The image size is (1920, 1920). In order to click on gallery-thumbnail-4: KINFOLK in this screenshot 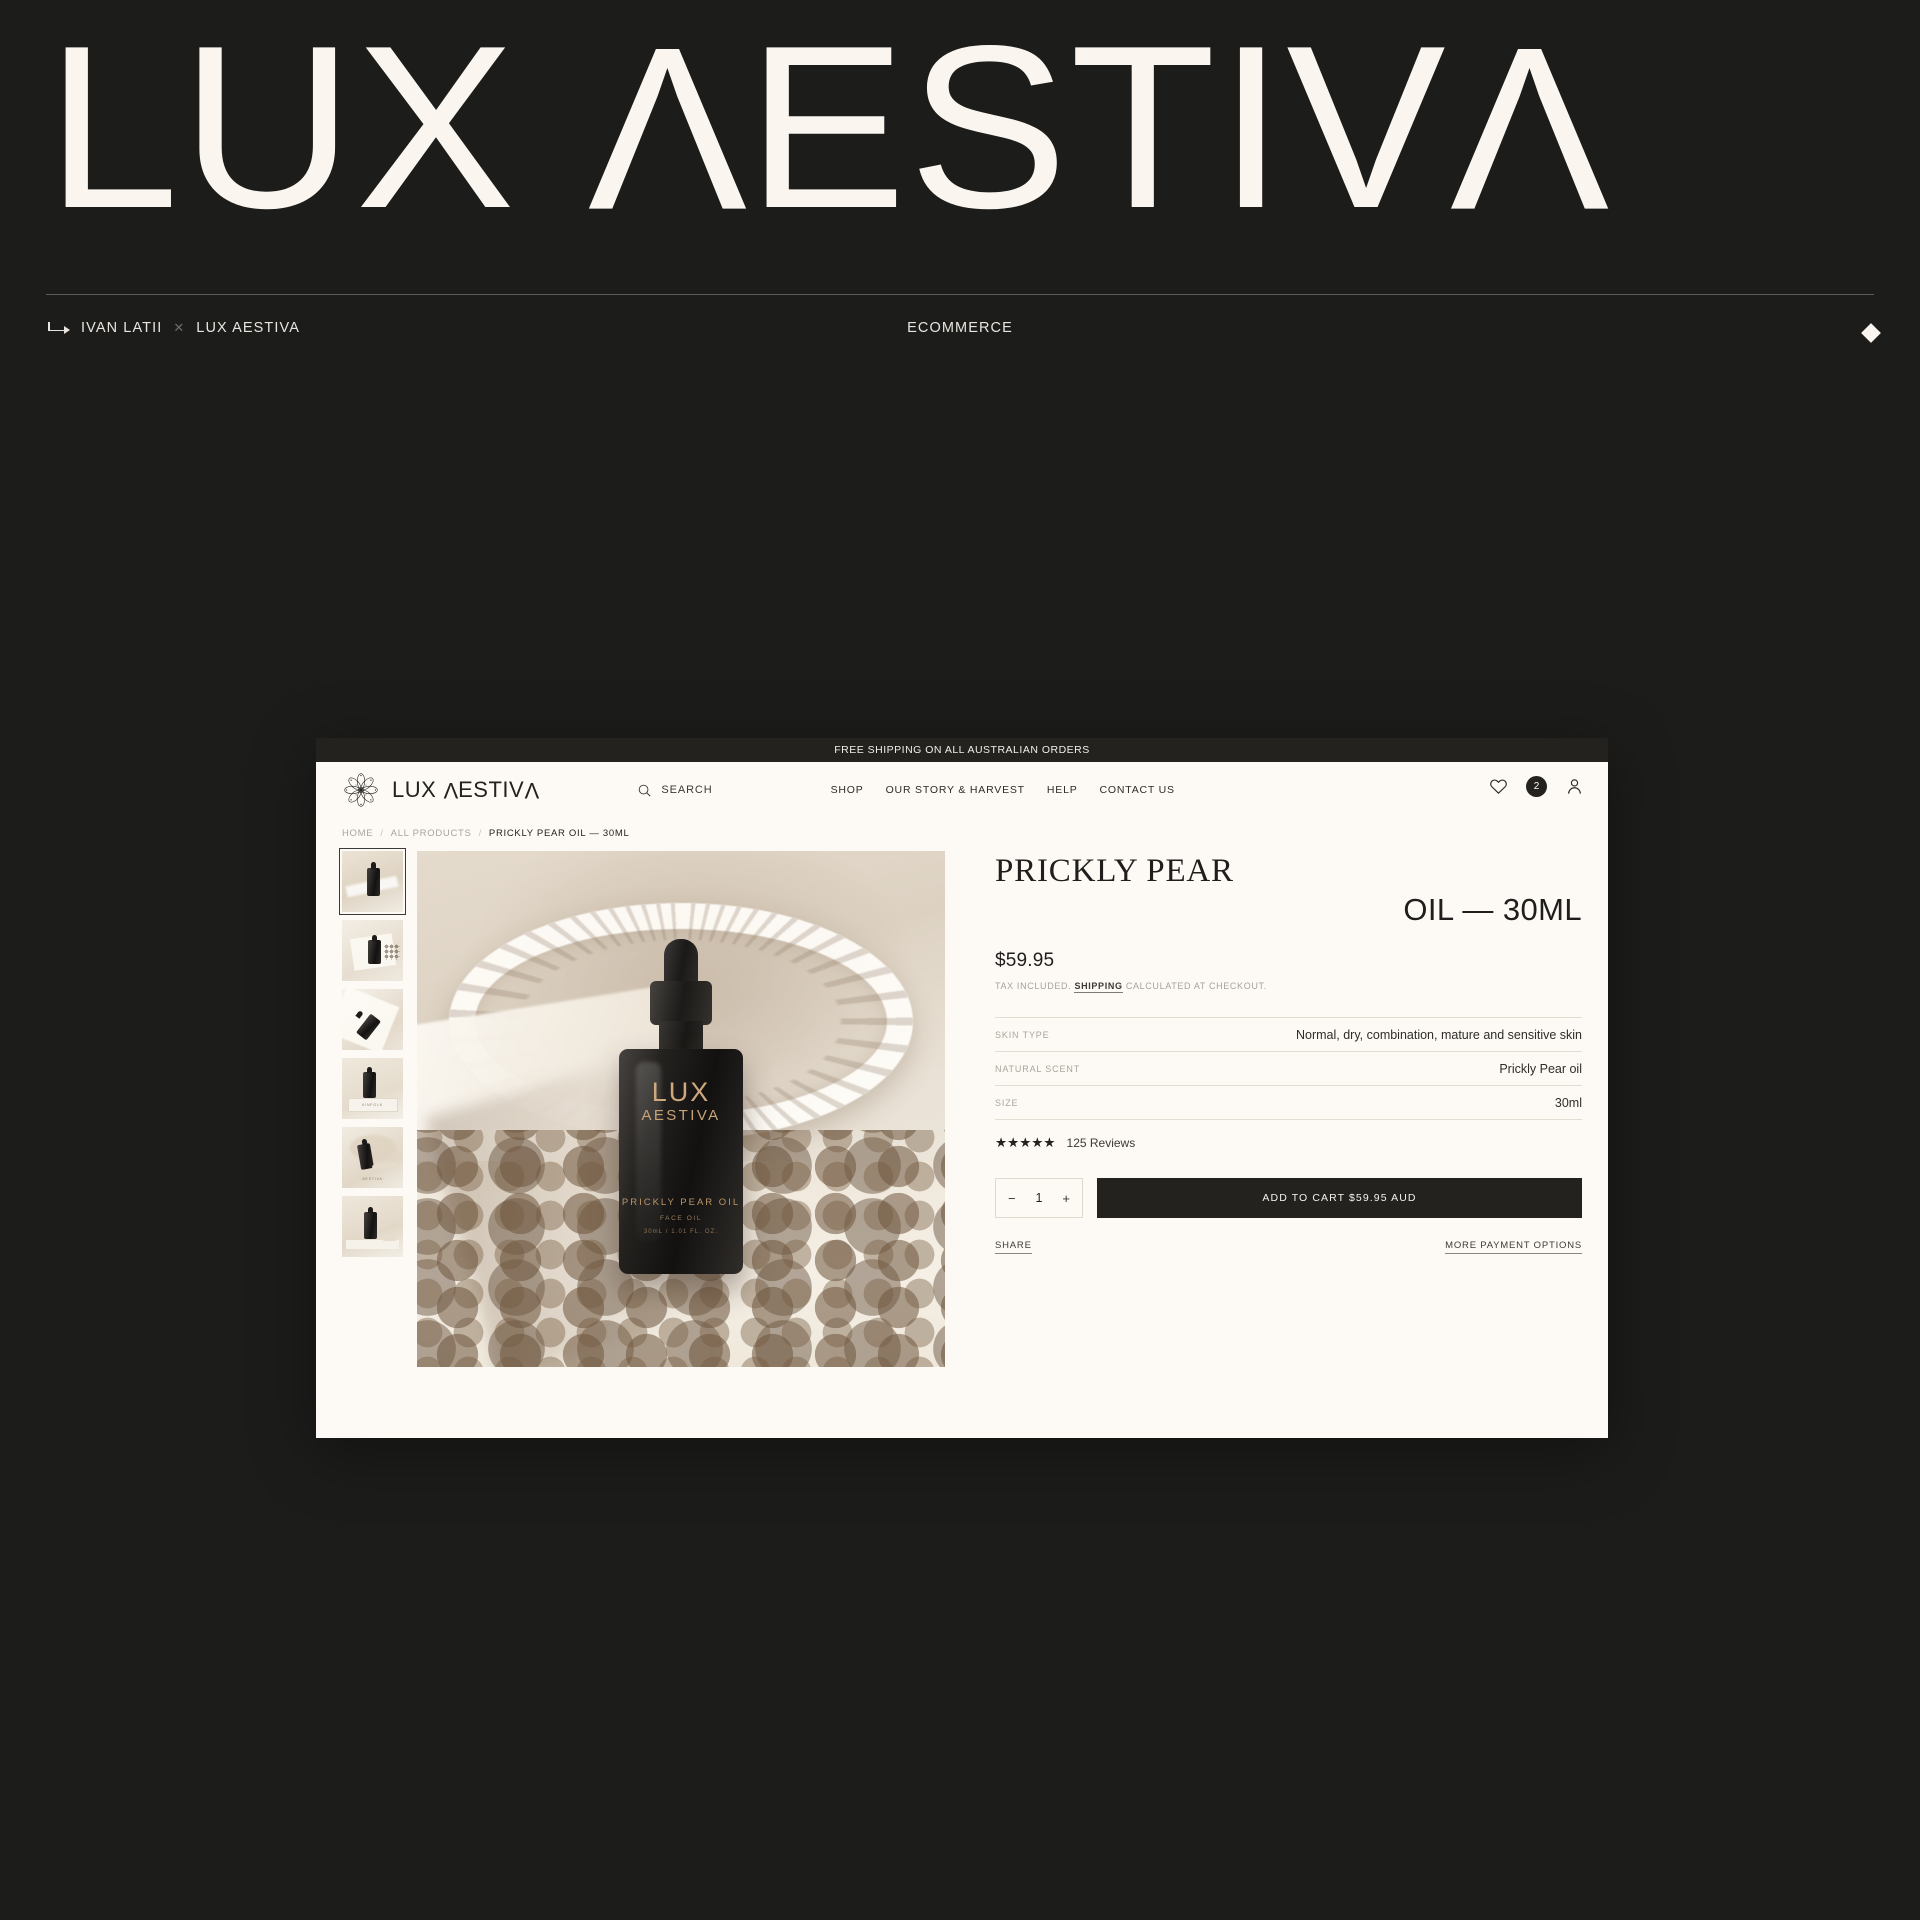, I will do `click(372, 1088)`.